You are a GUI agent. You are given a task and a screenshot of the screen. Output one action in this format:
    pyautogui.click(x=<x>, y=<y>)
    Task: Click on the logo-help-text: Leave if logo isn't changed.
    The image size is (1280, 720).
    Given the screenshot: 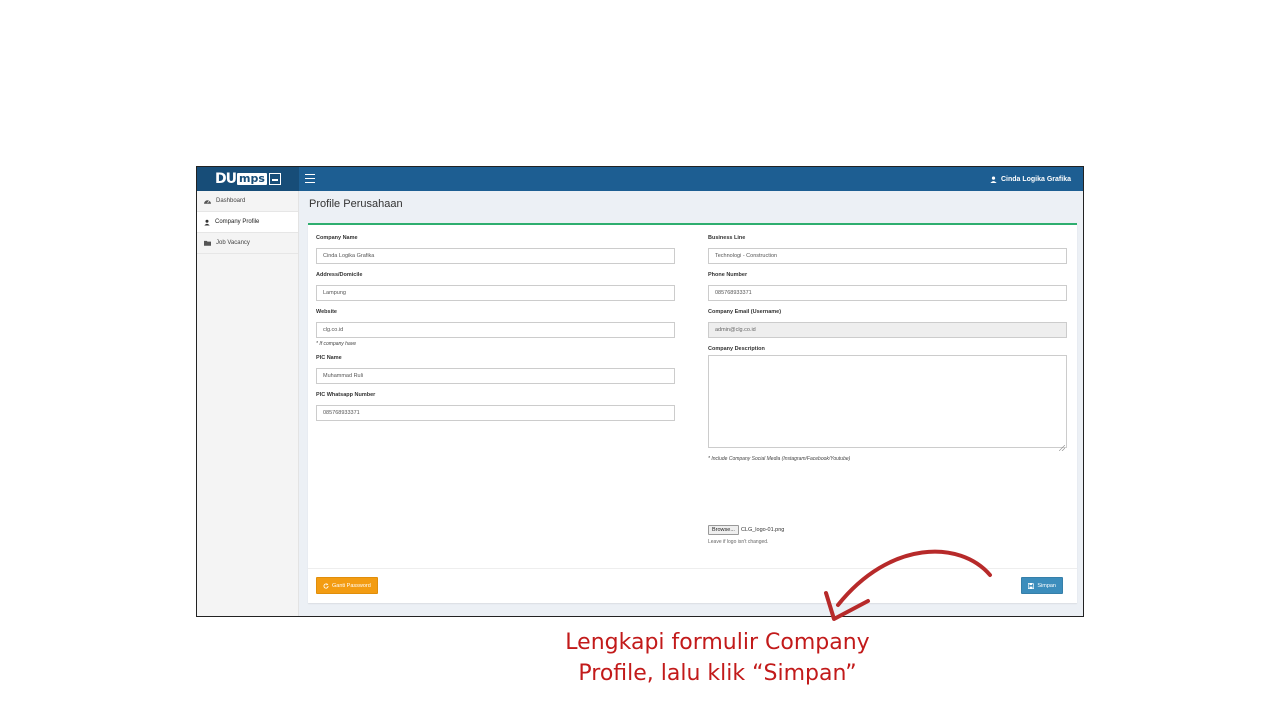 What is the action you would take?
    pyautogui.click(x=738, y=542)
    